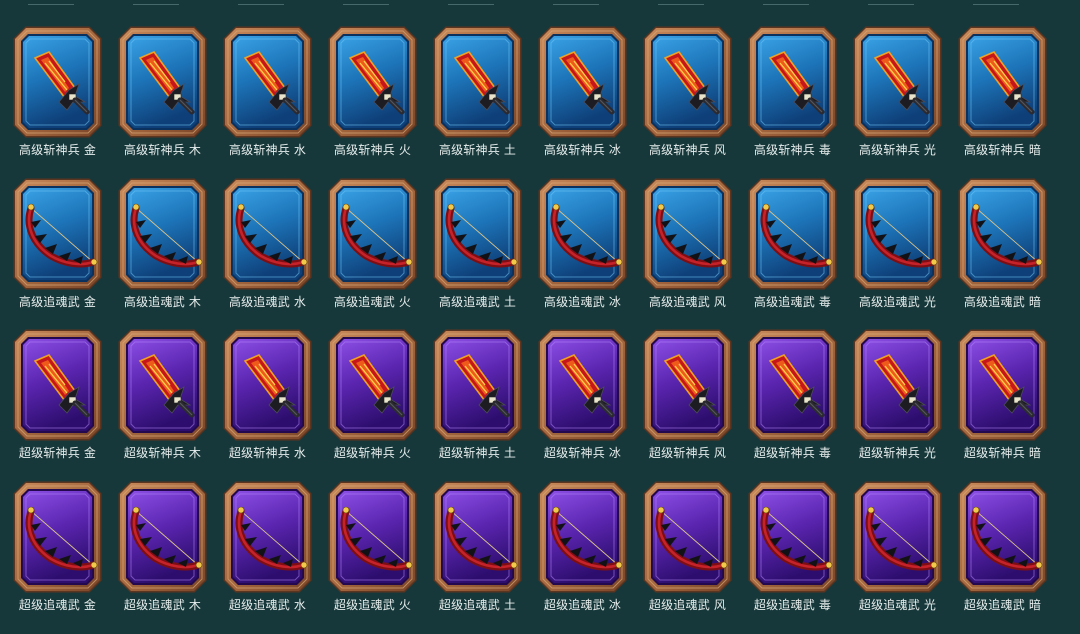 The image size is (1080, 634). Describe the element at coordinates (687, 302) in the screenshot. I see `item-name-label: 高级追魂武 风` at that location.